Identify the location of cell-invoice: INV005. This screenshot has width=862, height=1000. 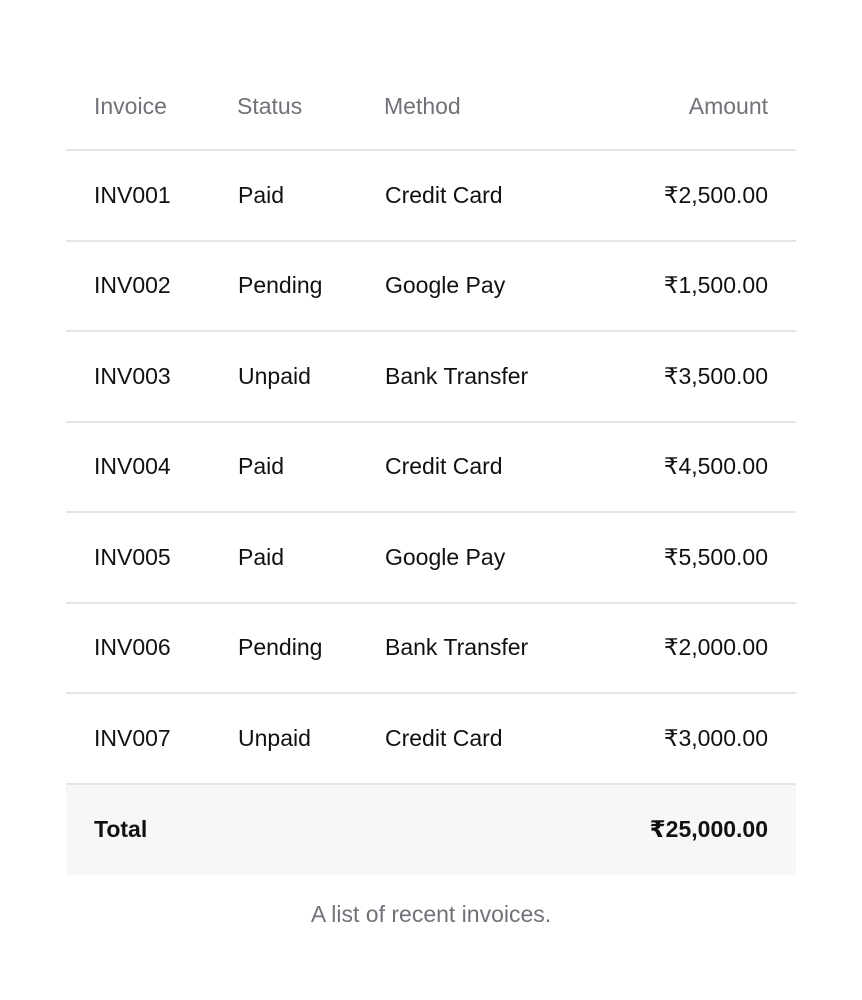
(151, 558).